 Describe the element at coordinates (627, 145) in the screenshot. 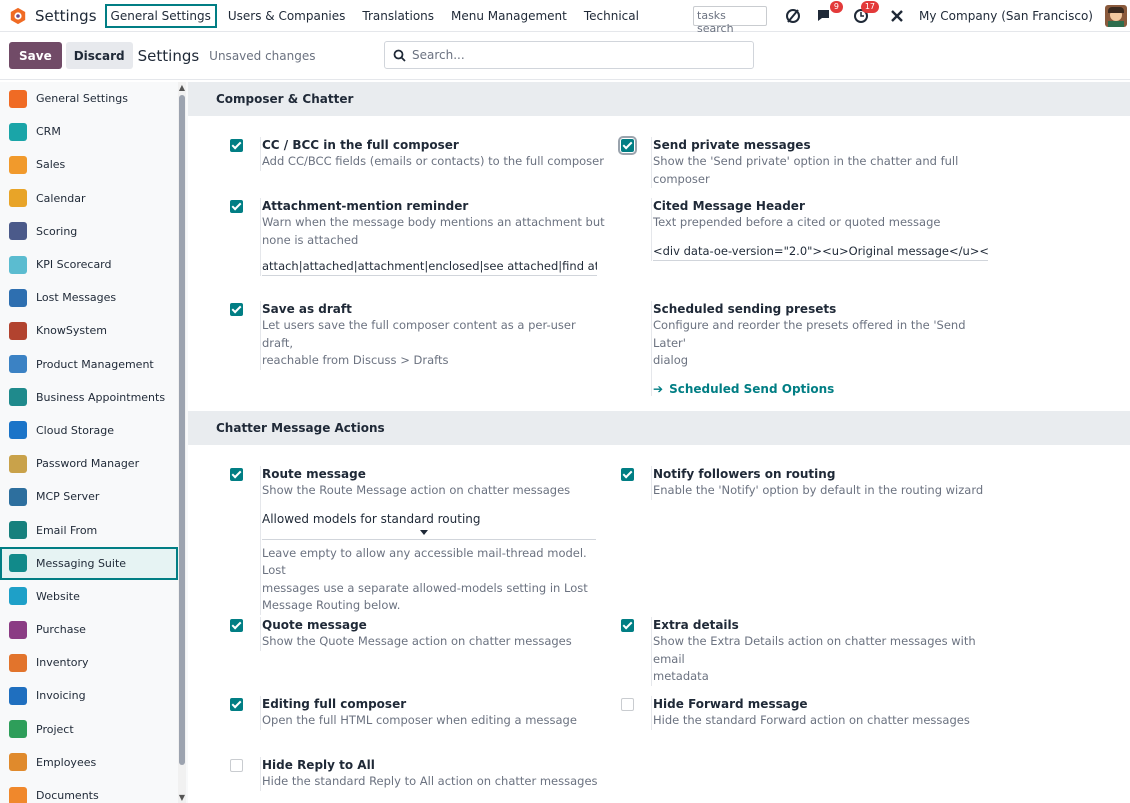

I see `send-private-checkbox` at that location.